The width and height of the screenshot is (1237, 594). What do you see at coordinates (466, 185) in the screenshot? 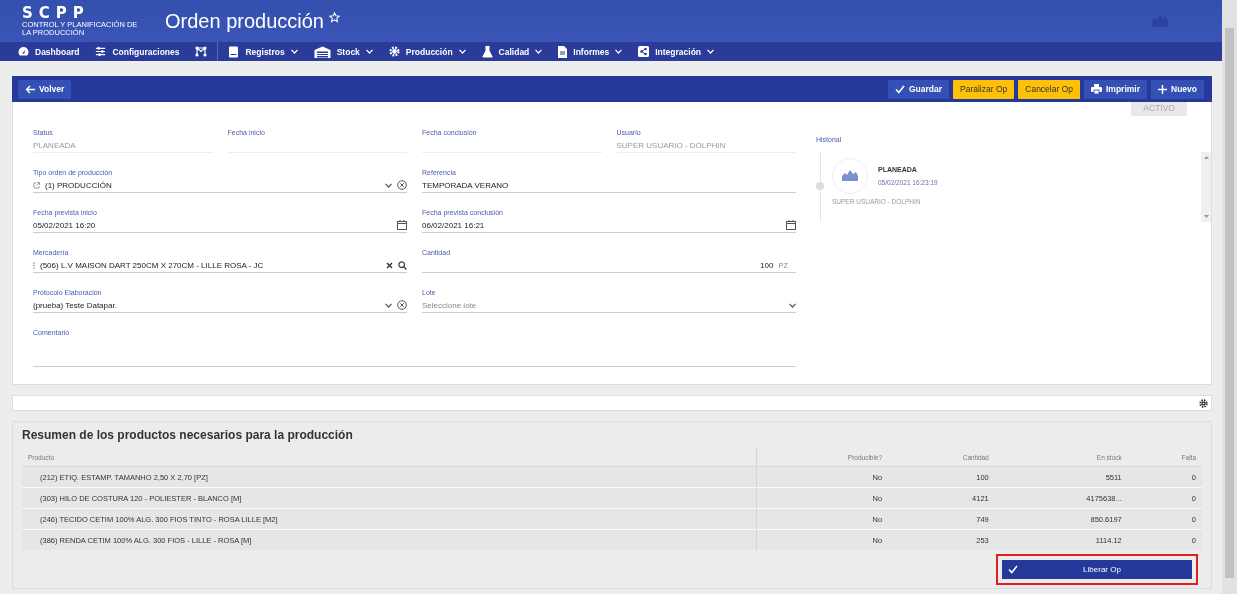
I see `field-value: TEMPORADA VERANO` at bounding box center [466, 185].